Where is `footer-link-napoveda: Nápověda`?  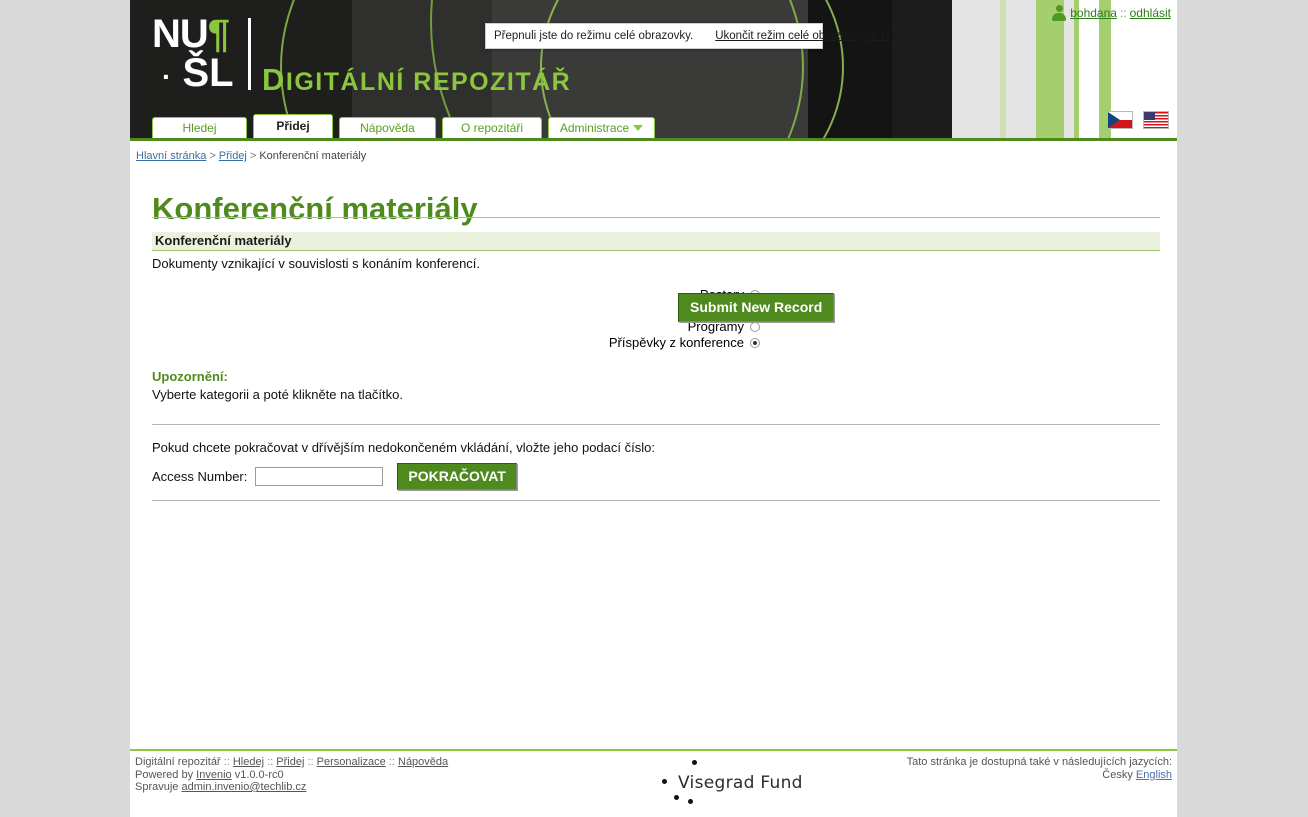
footer-link-napoveda: Nápověda is located at coordinates (423, 762).